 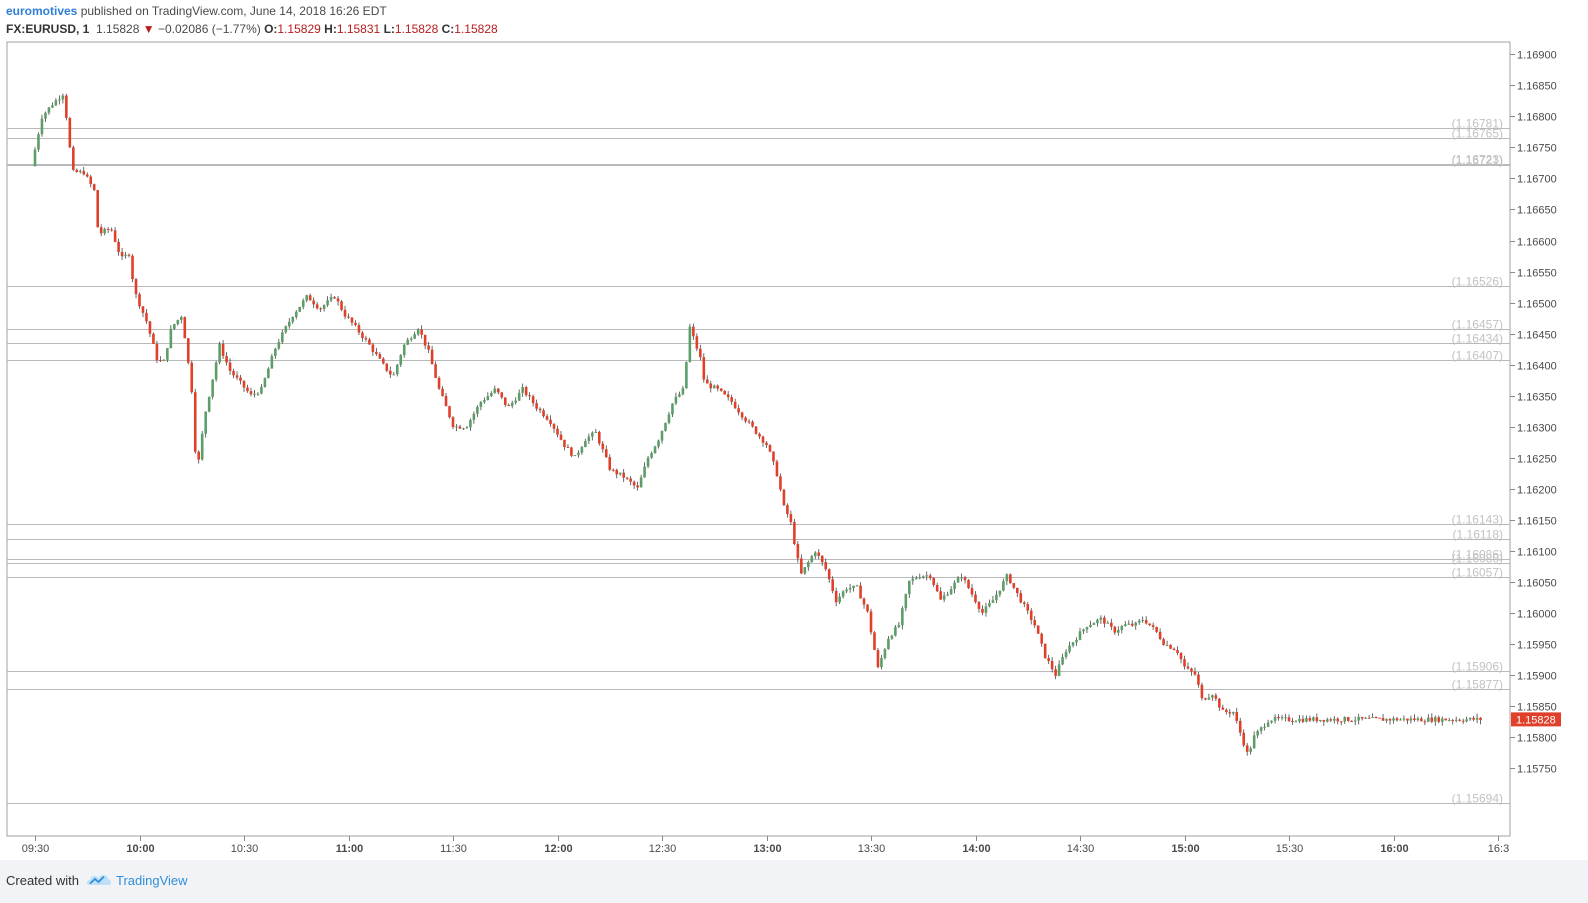 What do you see at coordinates (1537, 211) in the screenshot?
I see `y-tick-label: 1.16650` at bounding box center [1537, 211].